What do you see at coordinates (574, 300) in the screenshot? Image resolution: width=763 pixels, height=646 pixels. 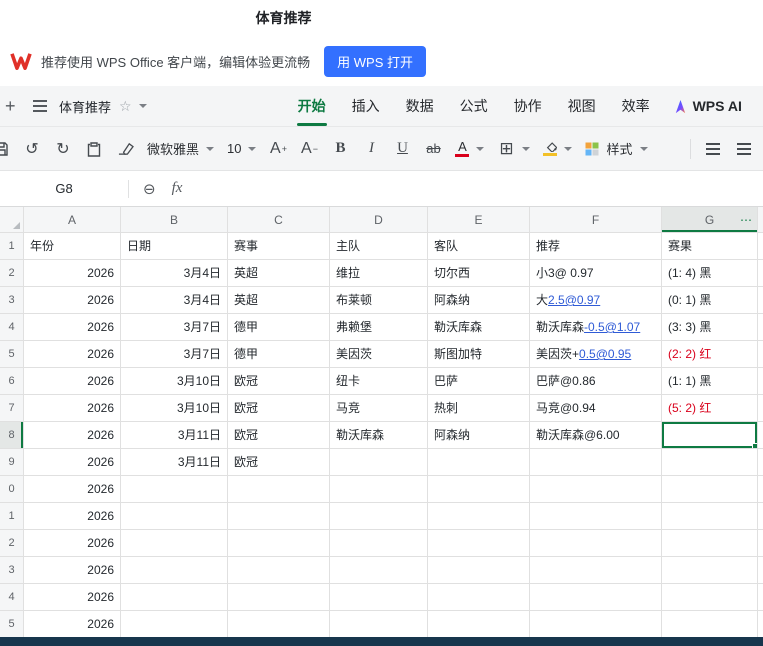 I see `cell-hyperlink: 2.5@0.97` at bounding box center [574, 300].